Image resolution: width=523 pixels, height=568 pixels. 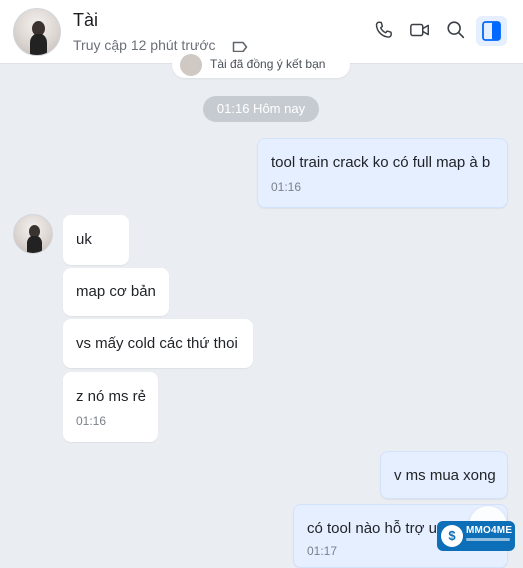 I want to click on message-text: tool train crack ko có full map à b, so click(x=381, y=162).